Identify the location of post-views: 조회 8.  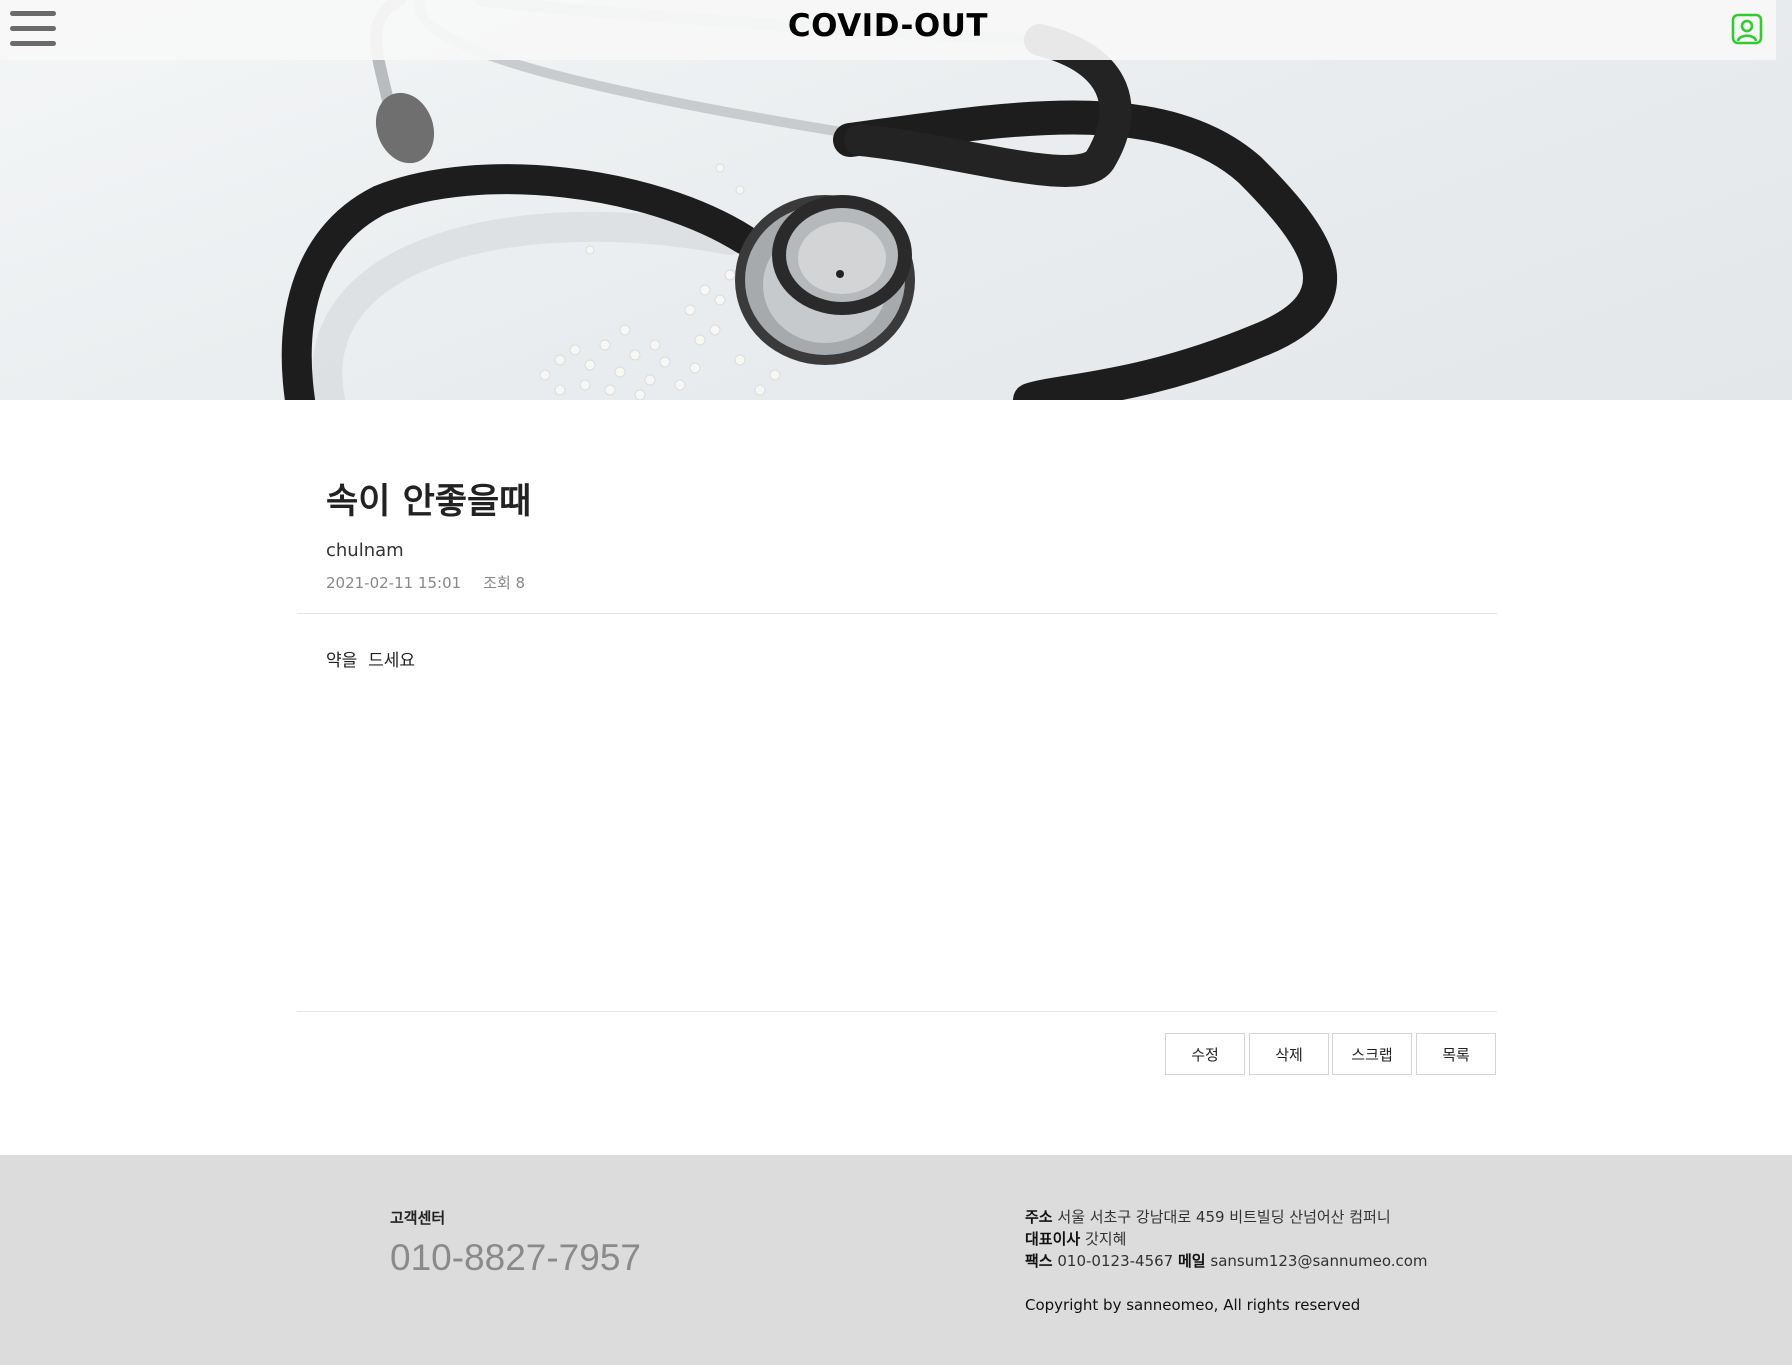
(504, 583).